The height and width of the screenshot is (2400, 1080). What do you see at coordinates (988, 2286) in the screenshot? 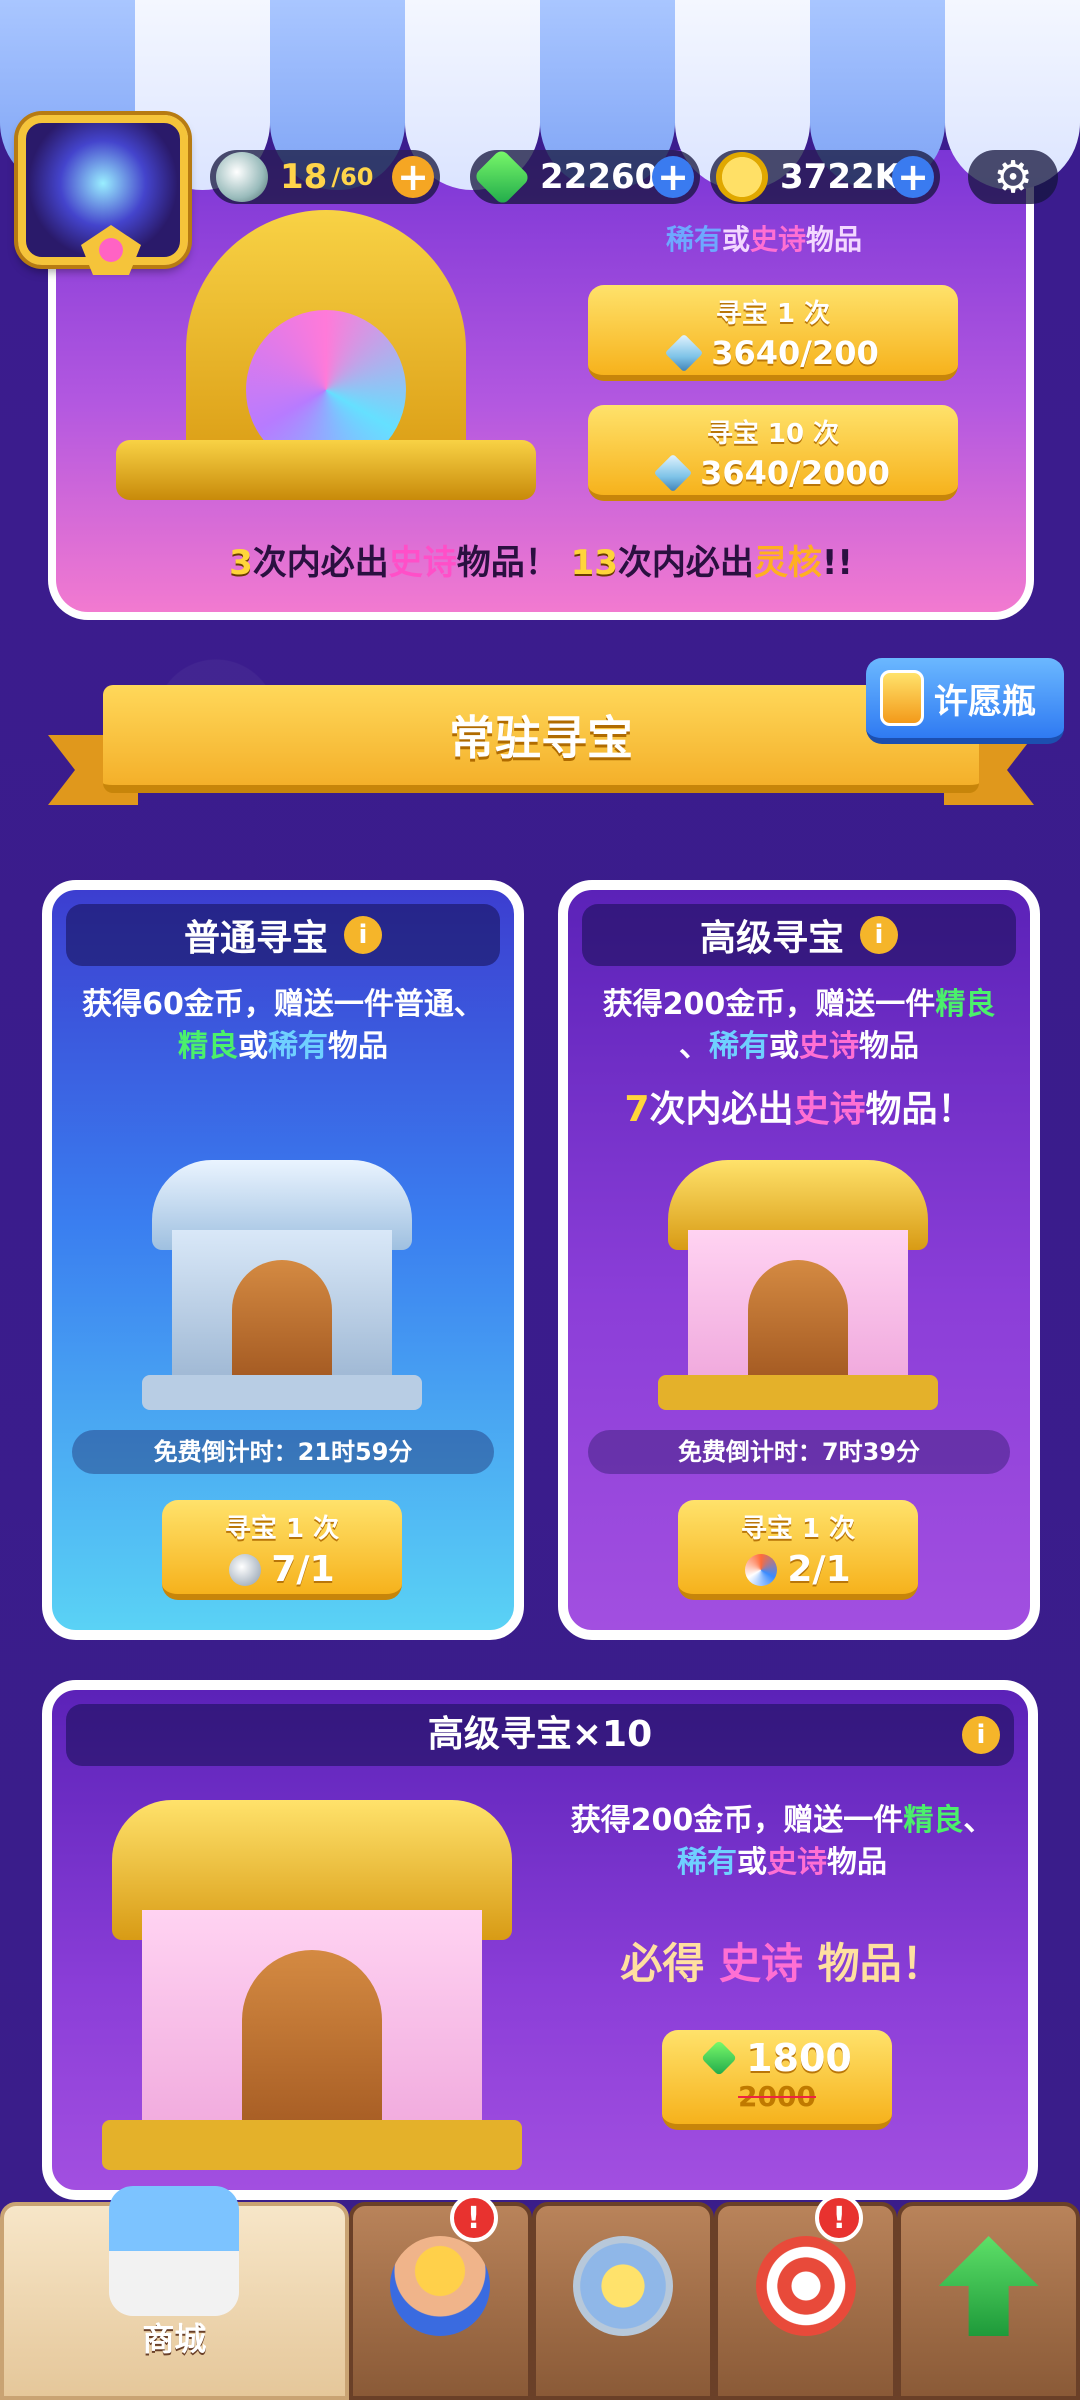
I see `upgrade-arrow-icon` at bounding box center [988, 2286].